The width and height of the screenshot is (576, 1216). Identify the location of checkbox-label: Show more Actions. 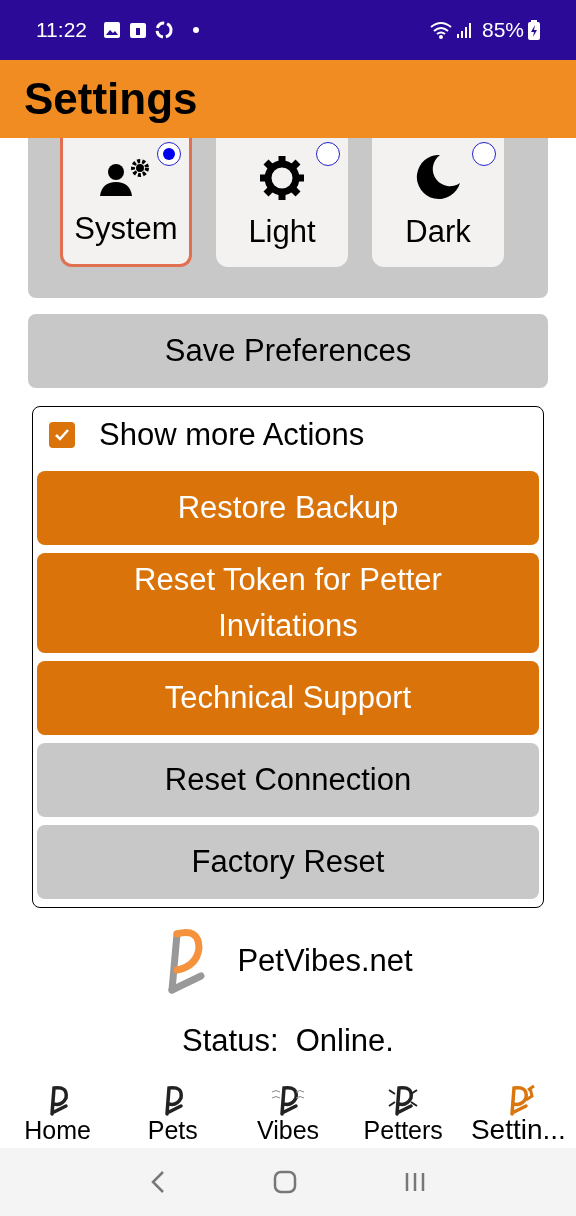
(232, 434).